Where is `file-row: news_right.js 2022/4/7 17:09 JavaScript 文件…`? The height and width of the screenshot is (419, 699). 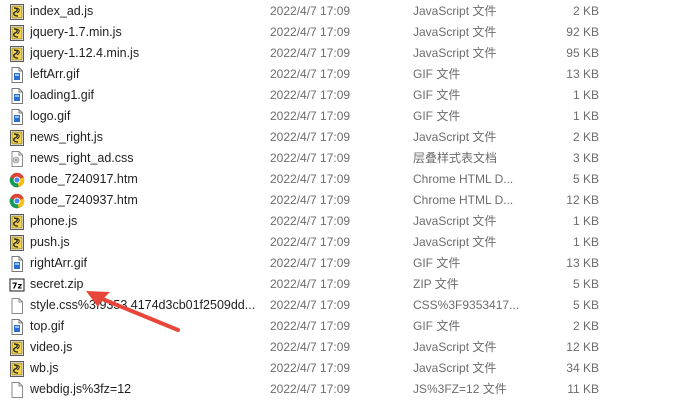
file-row: news_right.js 2022/4/7 17:09 JavaScript 文件… is located at coordinates (349, 137).